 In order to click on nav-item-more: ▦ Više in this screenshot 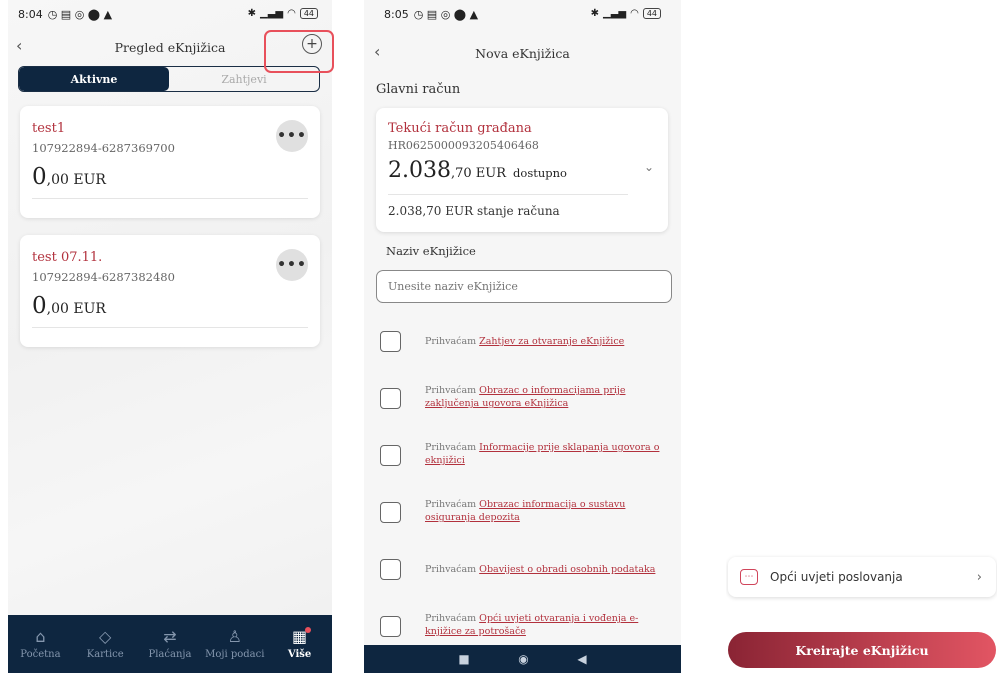, I will do `click(299, 644)`.